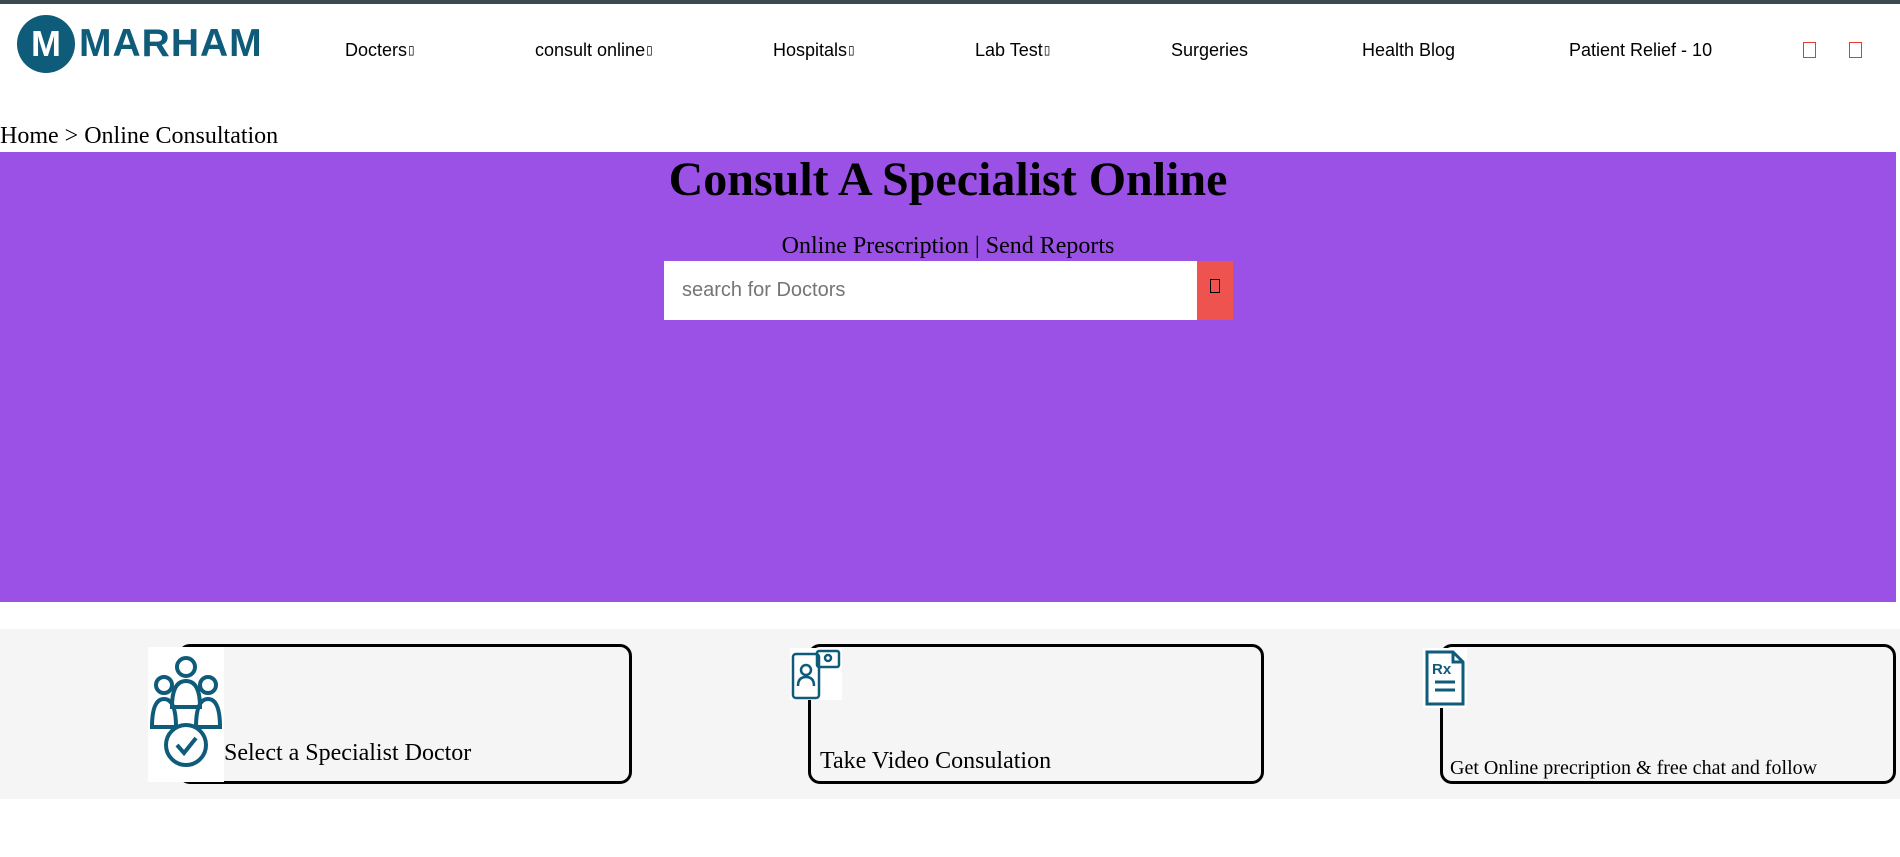 This screenshot has width=1900, height=857. I want to click on nav-item-health-blog: Health Blog, so click(1408, 50).